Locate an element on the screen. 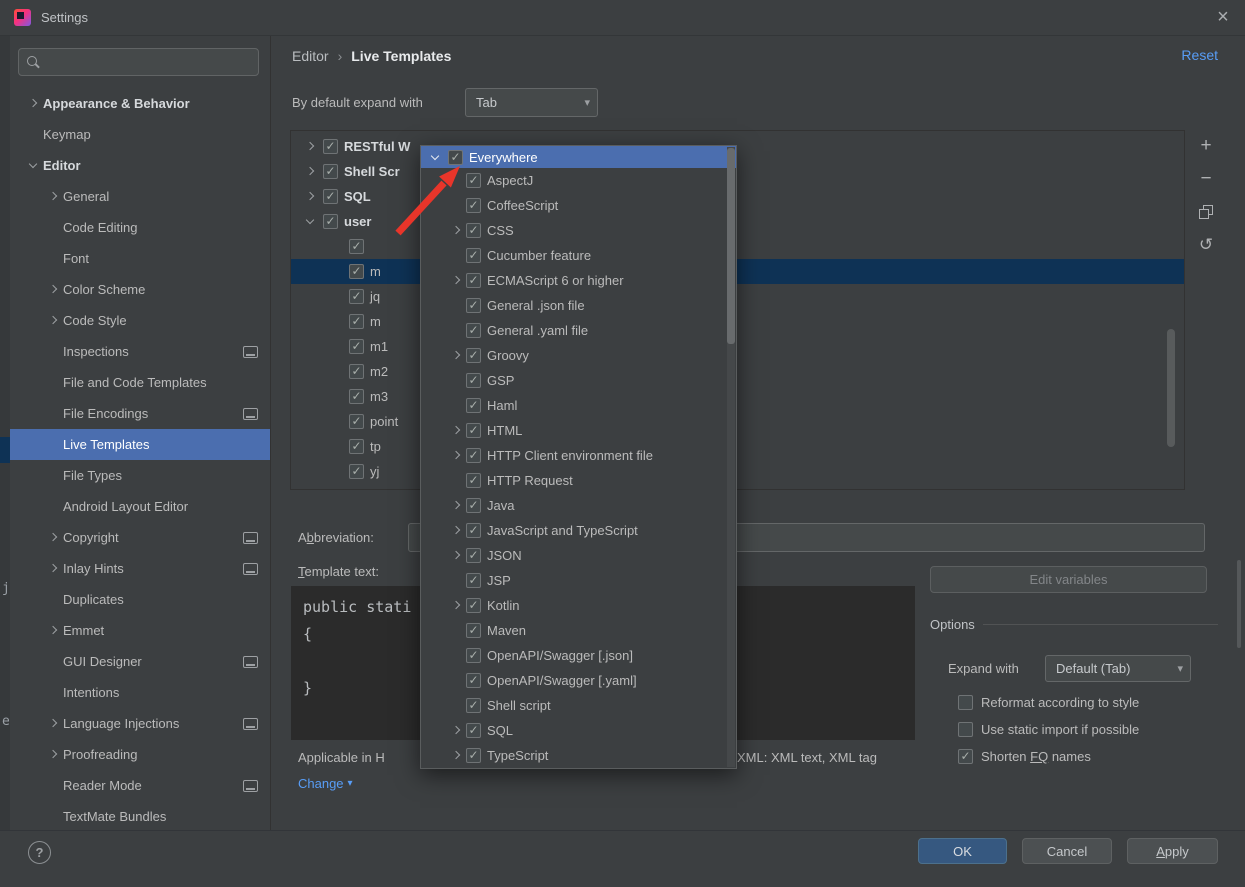 This screenshot has height=887, width=1245. close-button: × is located at coordinates (1223, 18).